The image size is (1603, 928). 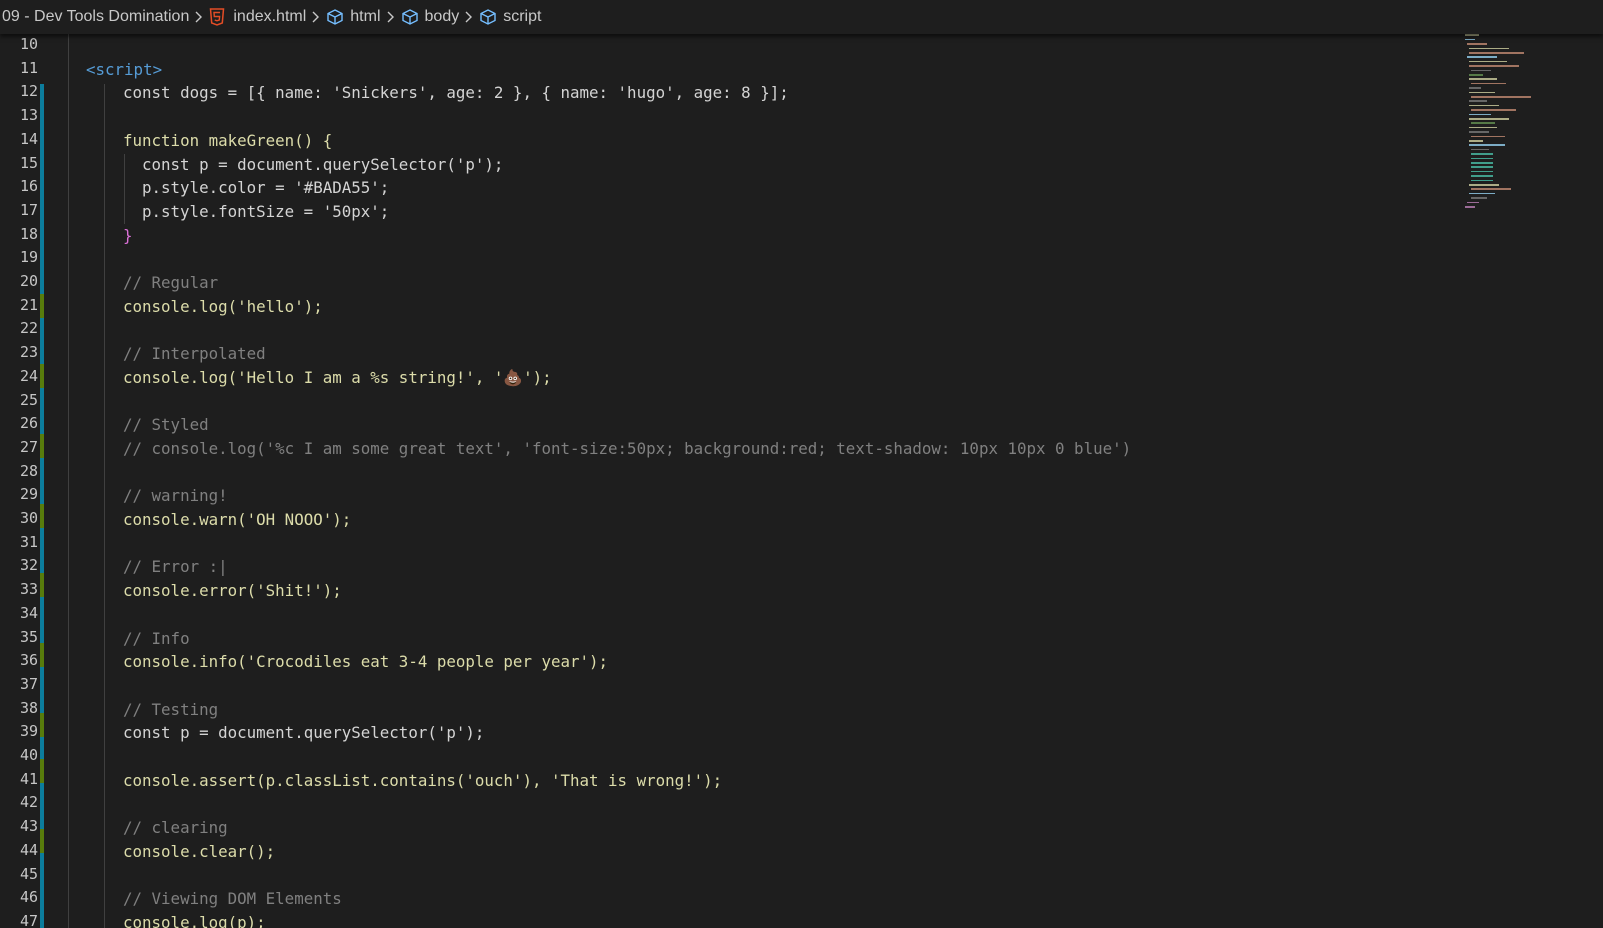 What do you see at coordinates (522, 16) in the screenshot?
I see `breadcrumb-script-label: script` at bounding box center [522, 16].